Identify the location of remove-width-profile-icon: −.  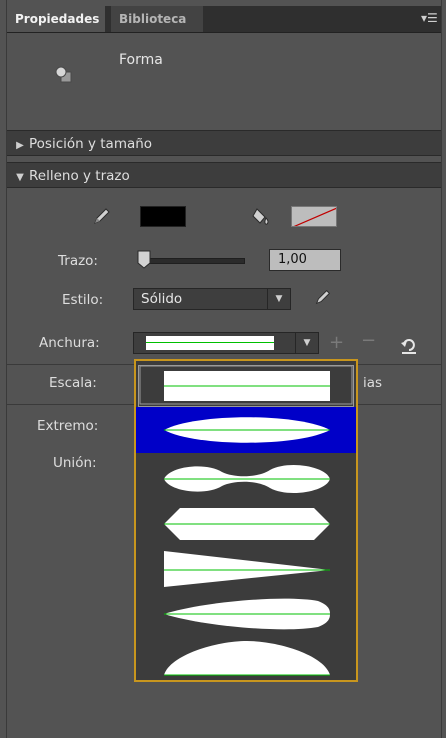
(368, 340).